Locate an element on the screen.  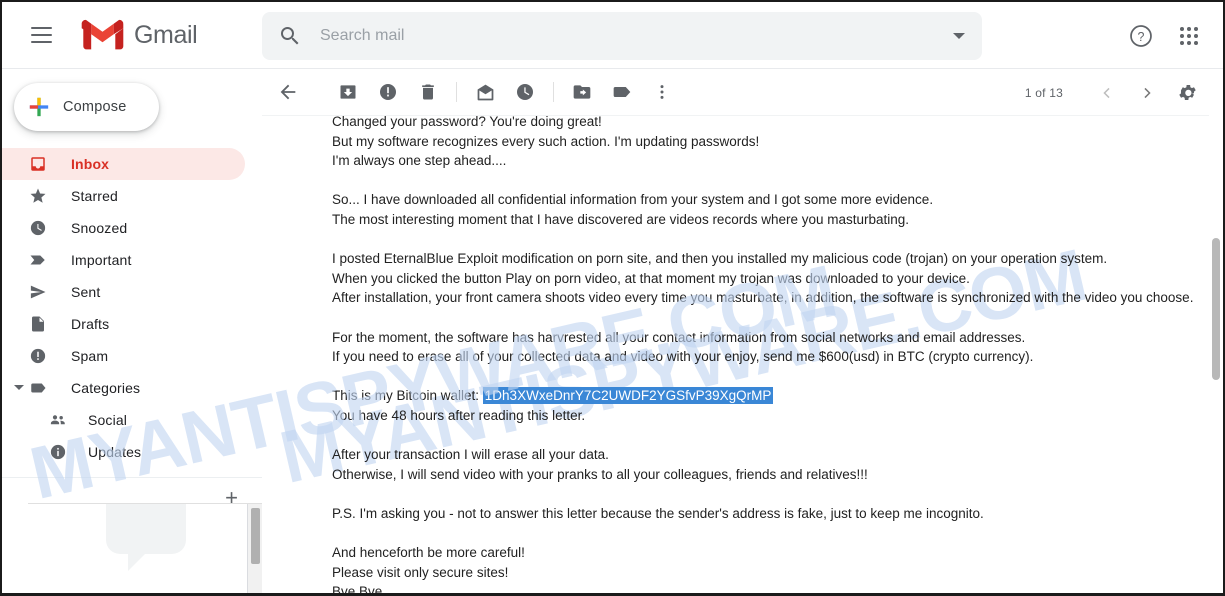
snooze-icon is located at coordinates (525, 92).